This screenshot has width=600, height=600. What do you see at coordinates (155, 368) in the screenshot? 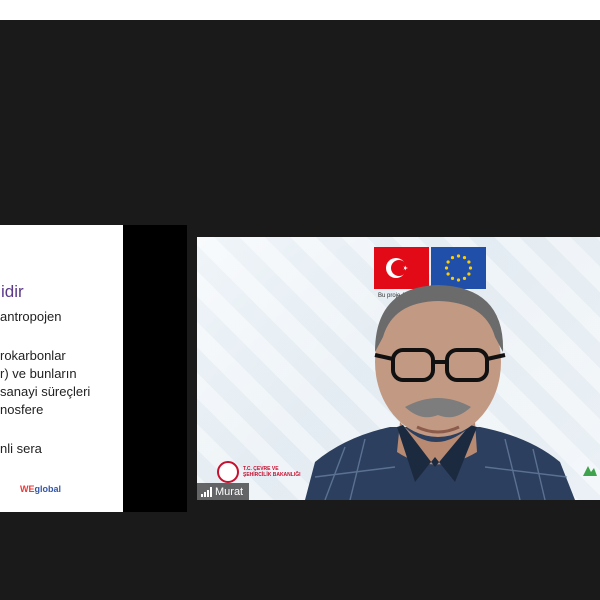
I see `tile-gutter` at bounding box center [155, 368].